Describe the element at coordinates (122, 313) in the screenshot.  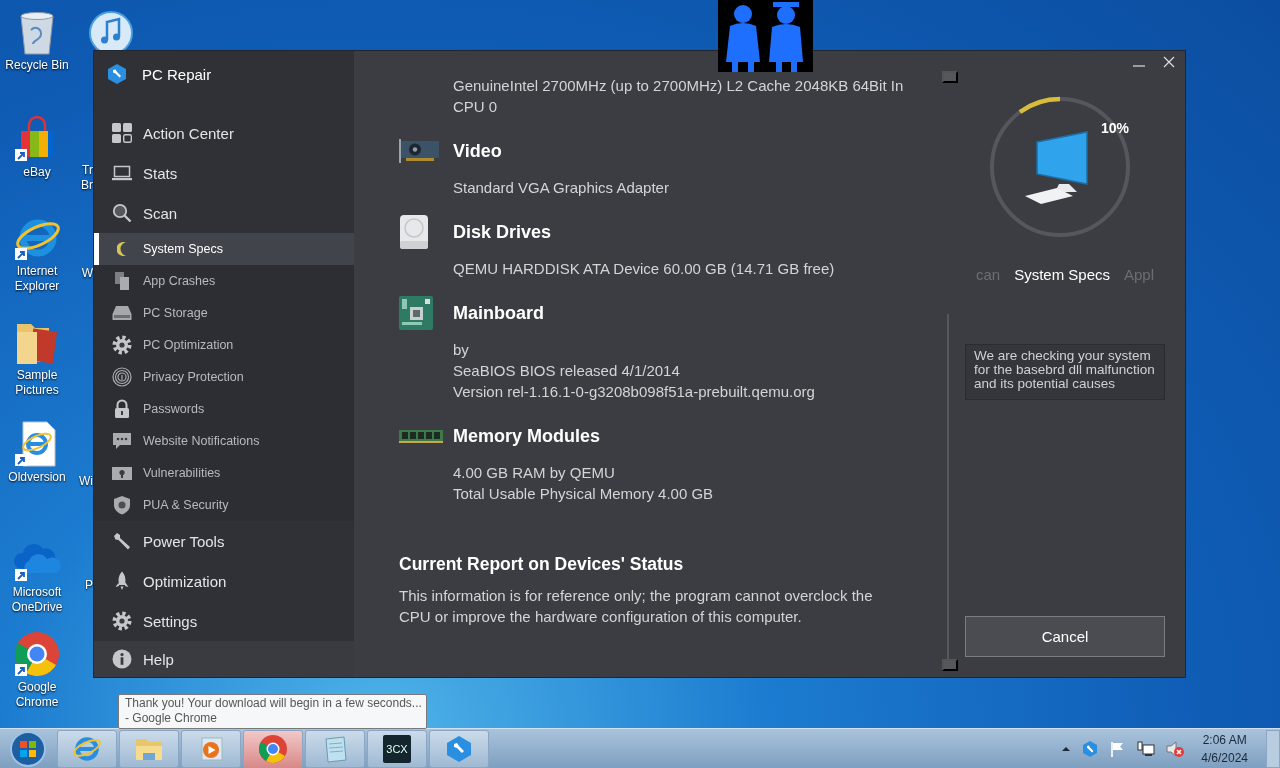
I see `drive-icon` at that location.